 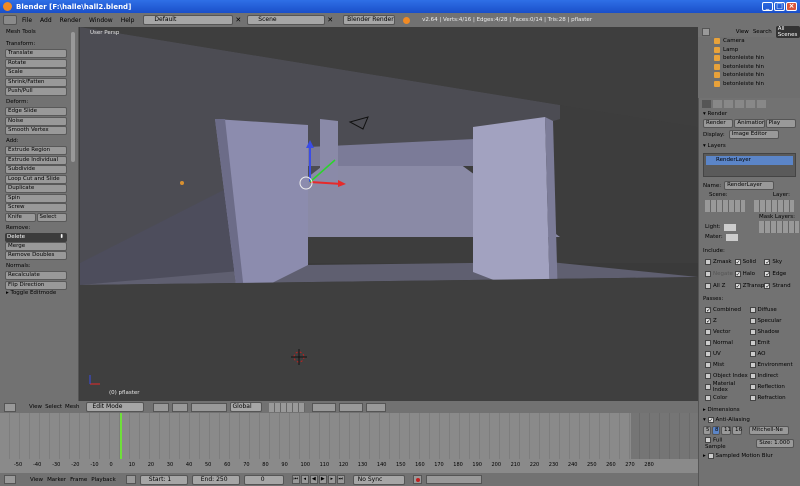 What do you see at coordinates (772, 375) in the screenshot?
I see `pass-option: Indirect` at bounding box center [772, 375].